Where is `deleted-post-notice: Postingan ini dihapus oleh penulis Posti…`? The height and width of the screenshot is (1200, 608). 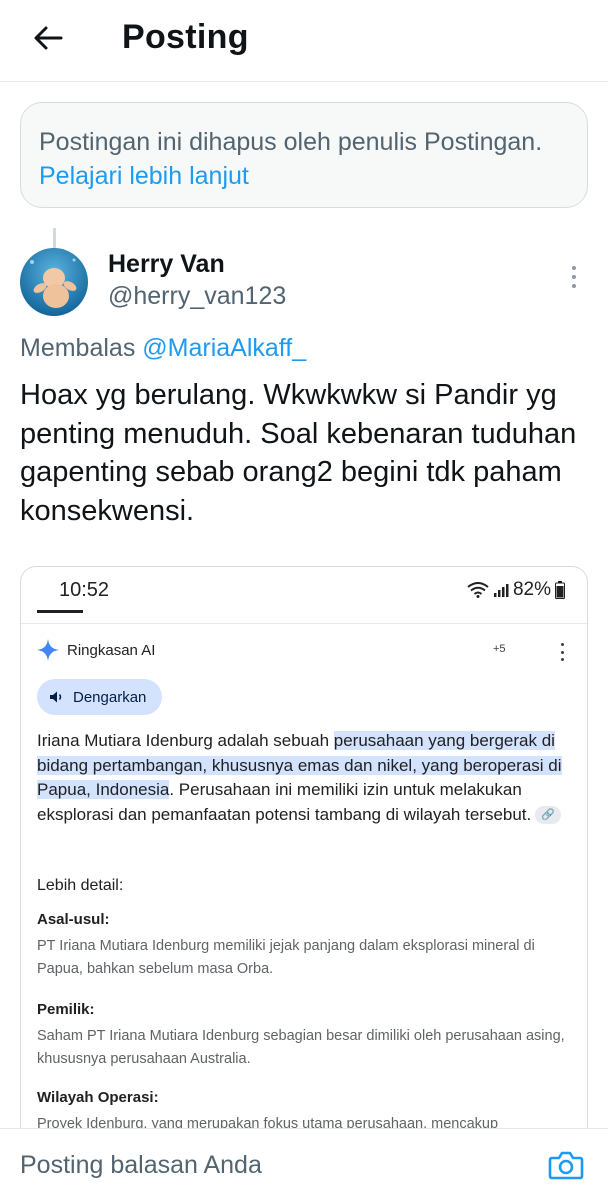 deleted-post-notice: Postingan ini dihapus oleh penulis Posti… is located at coordinates (304, 155).